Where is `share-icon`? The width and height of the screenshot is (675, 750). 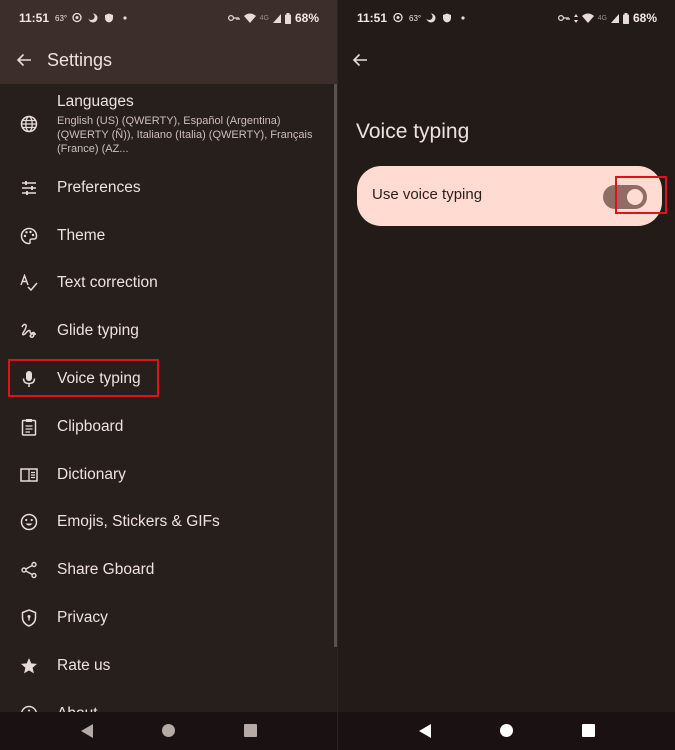
share-icon is located at coordinates (29, 570).